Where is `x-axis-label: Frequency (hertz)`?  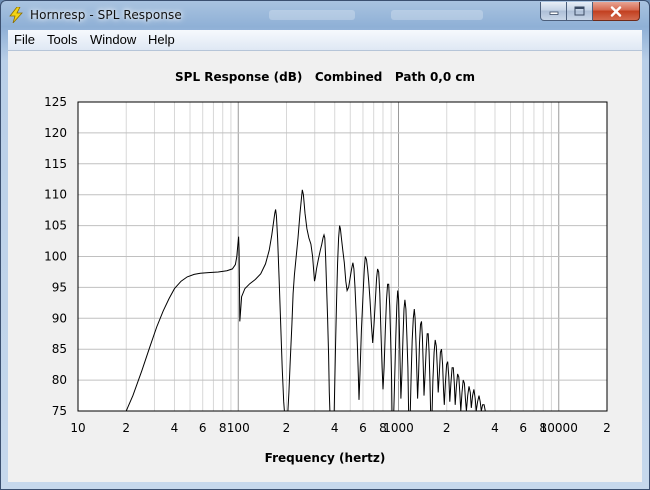 x-axis-label: Frequency (hertz) is located at coordinates (325, 458).